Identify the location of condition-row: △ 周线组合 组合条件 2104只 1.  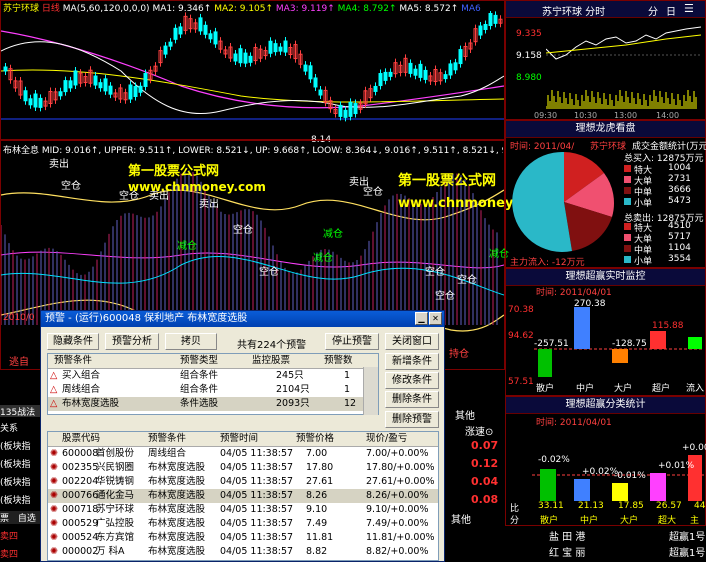
(213, 390).